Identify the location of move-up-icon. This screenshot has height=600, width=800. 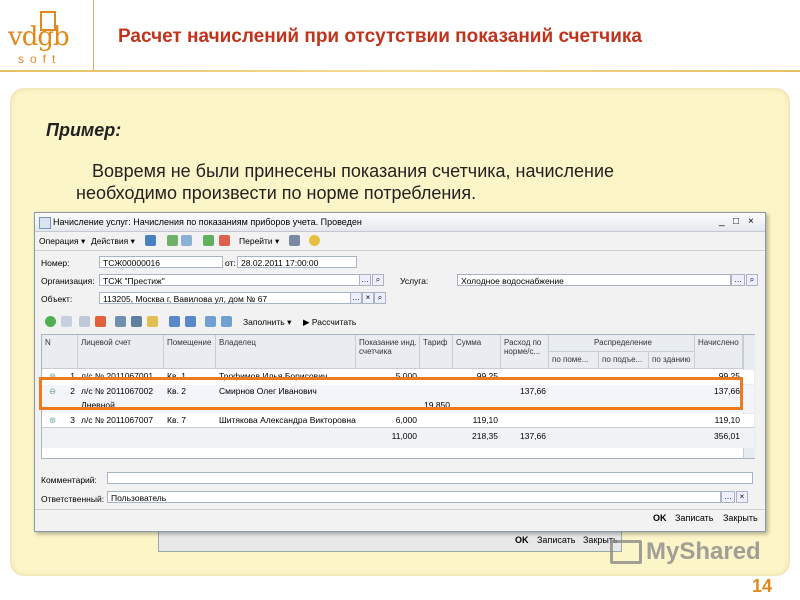
(174, 321).